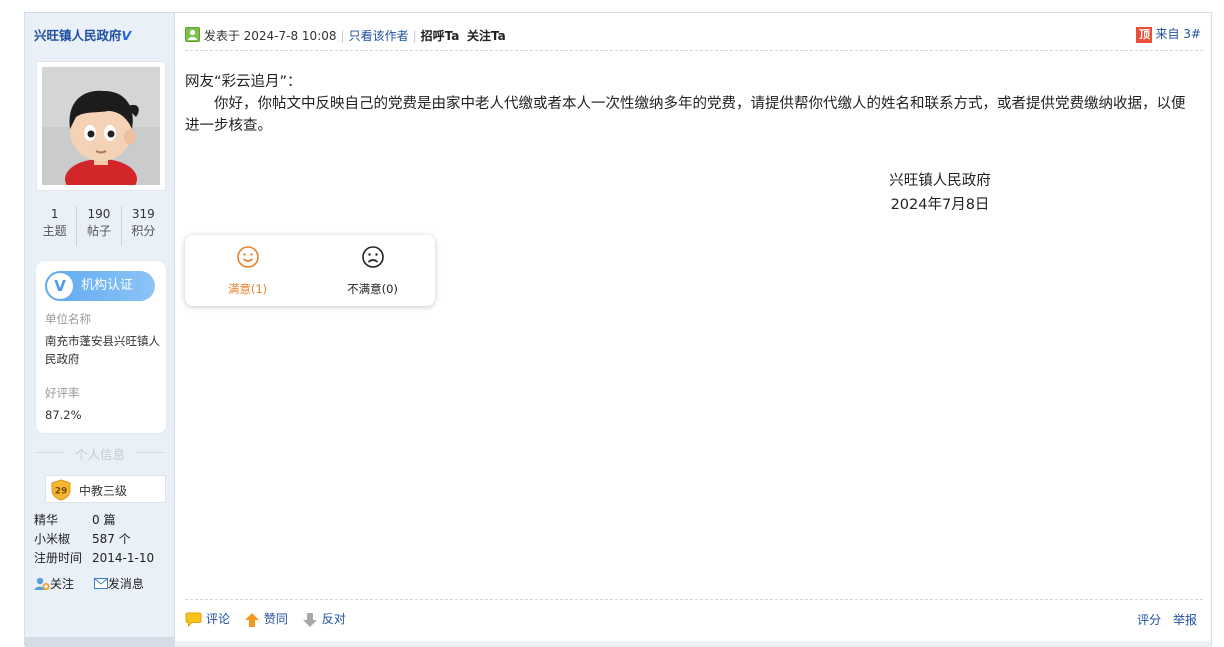  I want to click on org-cert-badge: V 机构认证, so click(100, 286).